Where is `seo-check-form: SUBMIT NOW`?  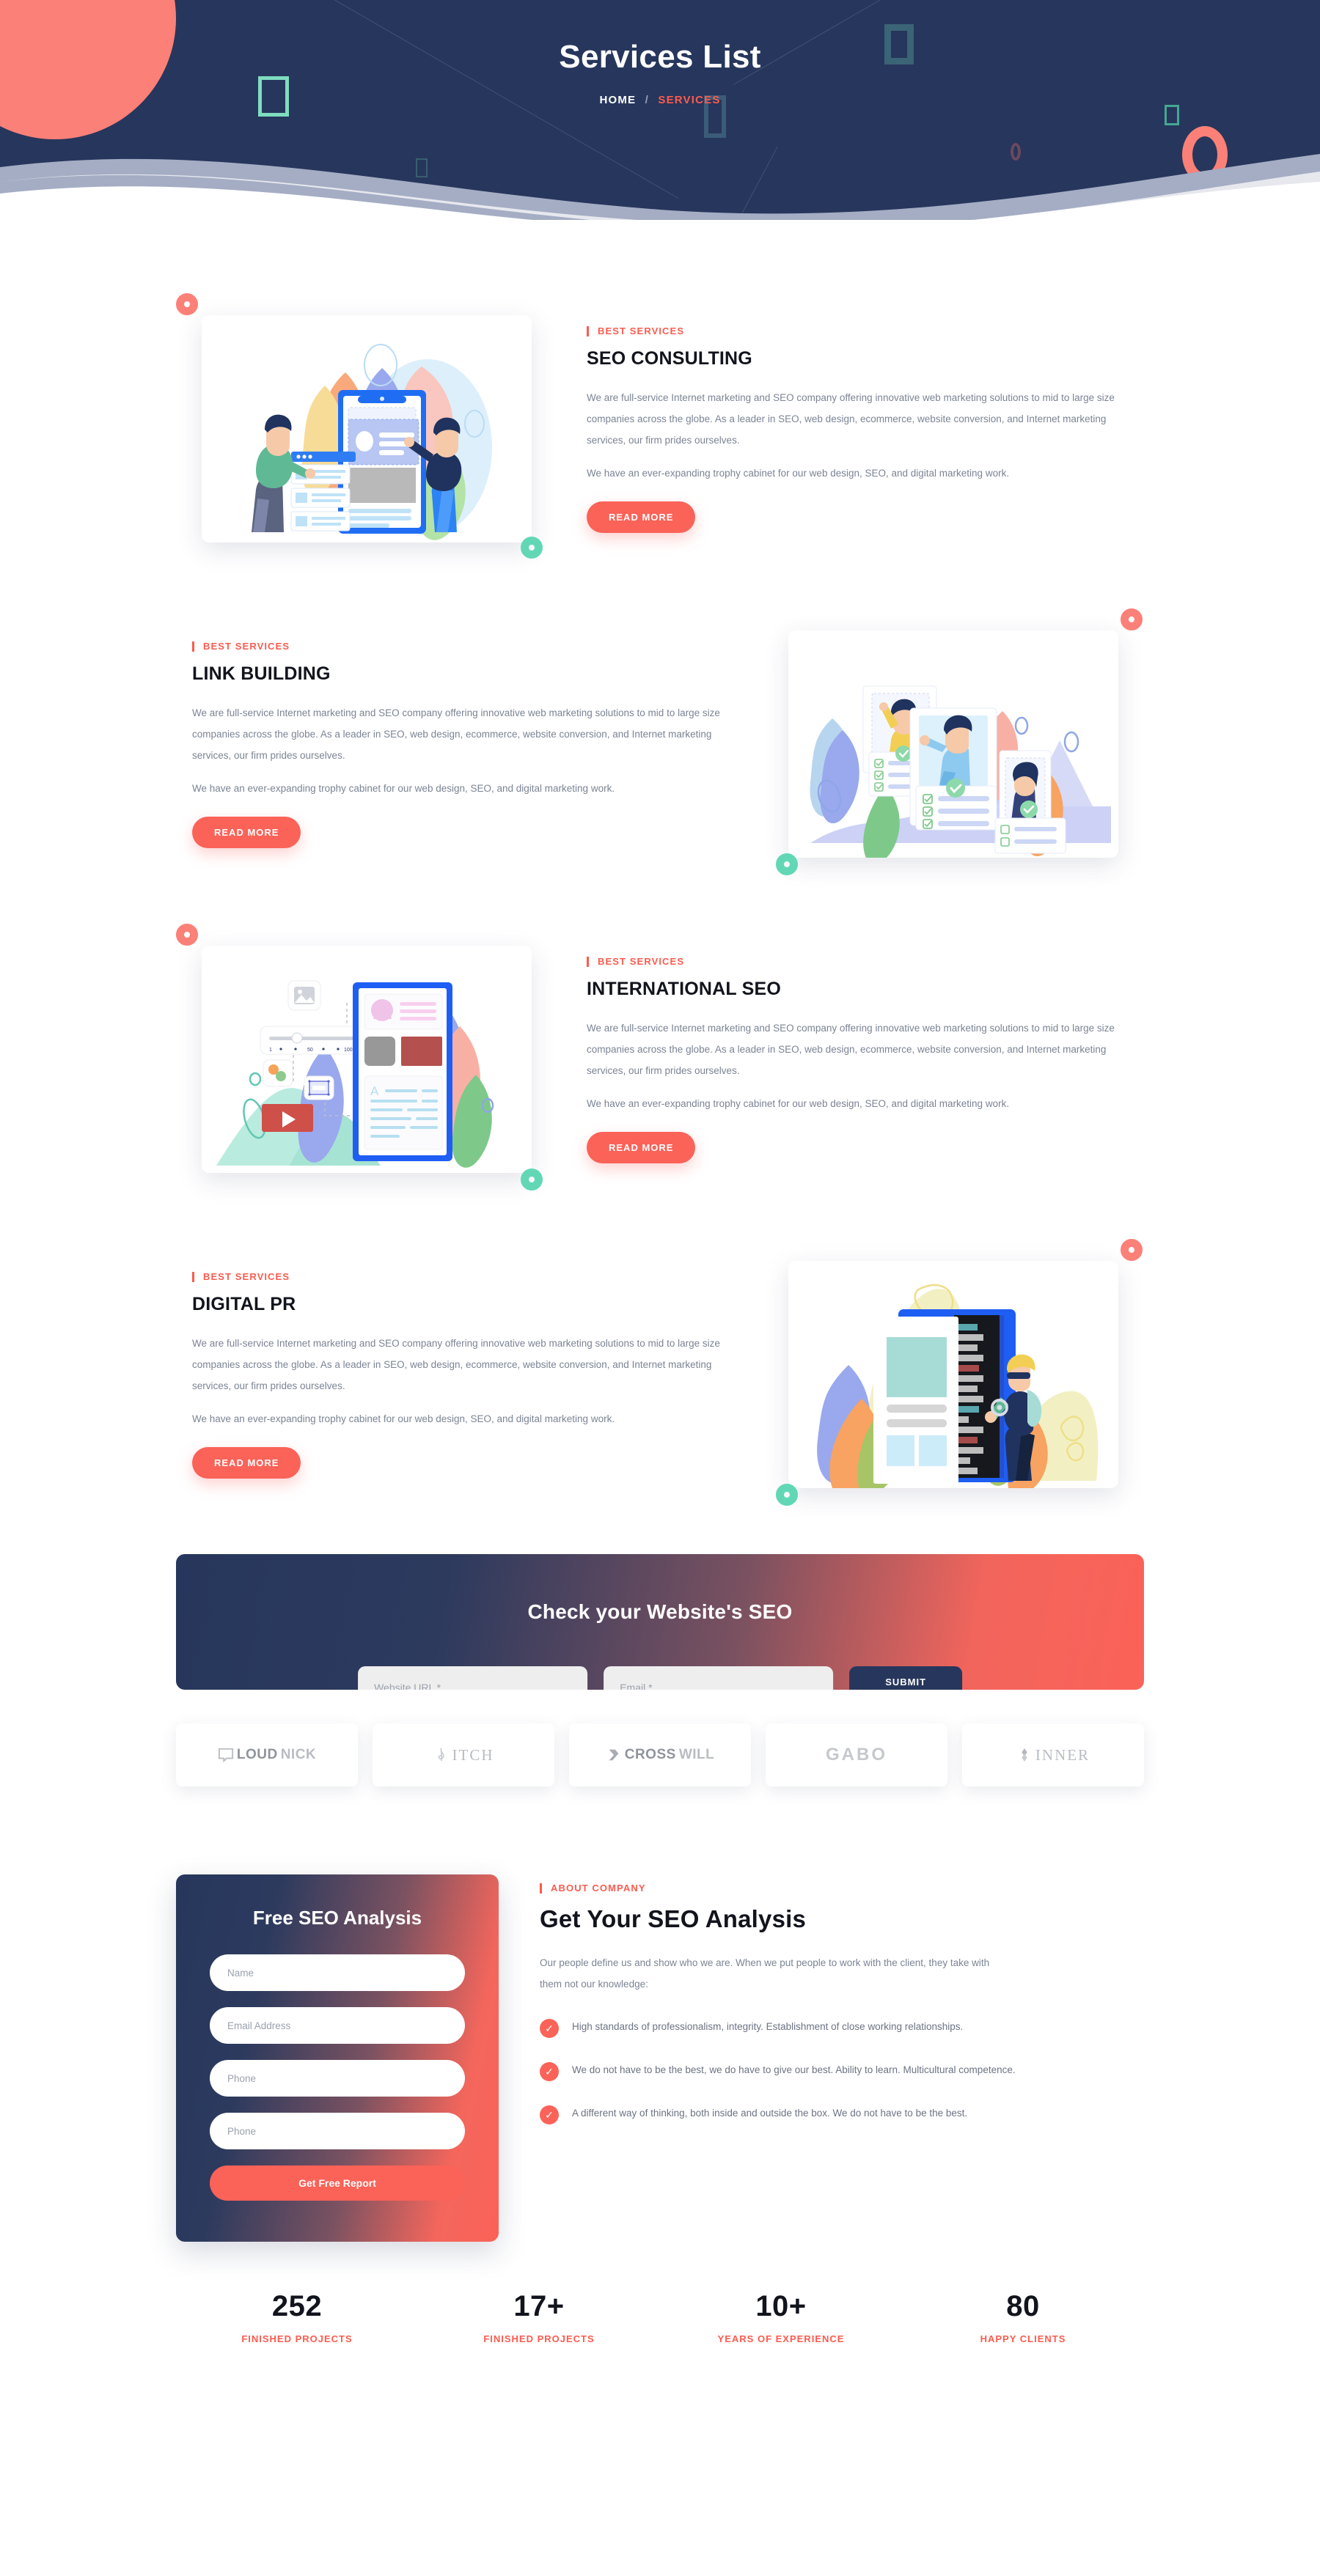
seo-check-form: SUBMIT NOW is located at coordinates (660, 1678).